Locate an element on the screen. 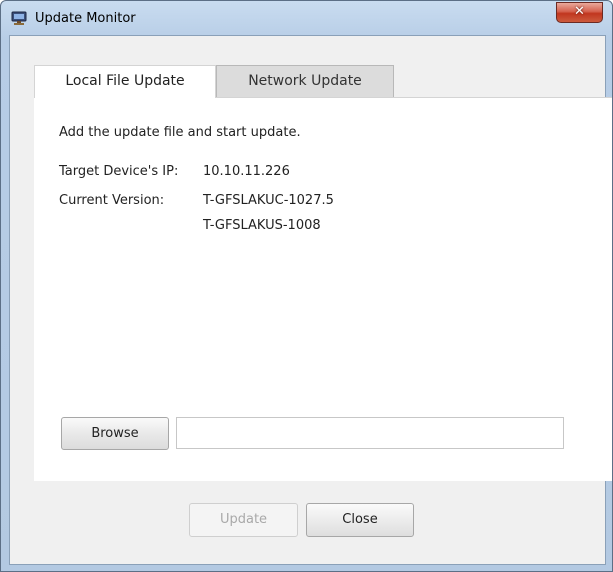 The height and width of the screenshot is (572, 613). tab-local-file-update: Local File Update is located at coordinates (125, 81).